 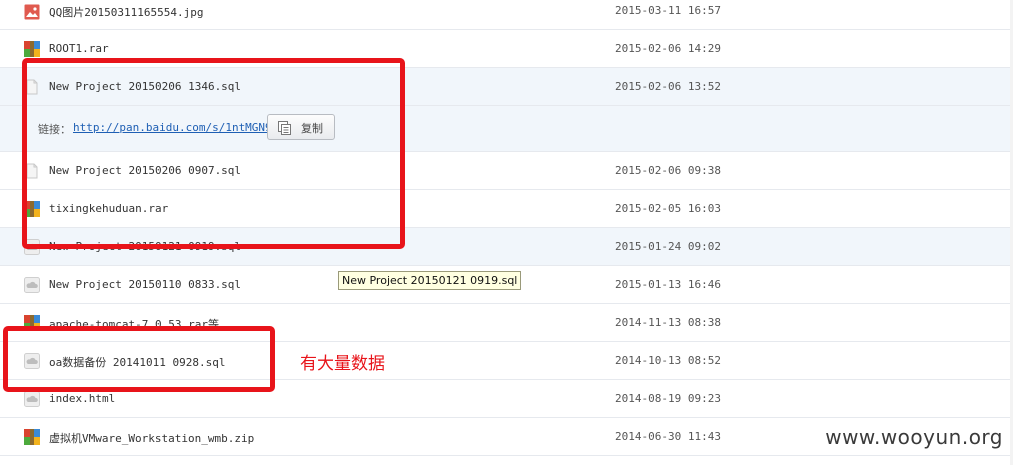 I want to click on file-date: 2014-11-13 08:38, so click(x=668, y=322).